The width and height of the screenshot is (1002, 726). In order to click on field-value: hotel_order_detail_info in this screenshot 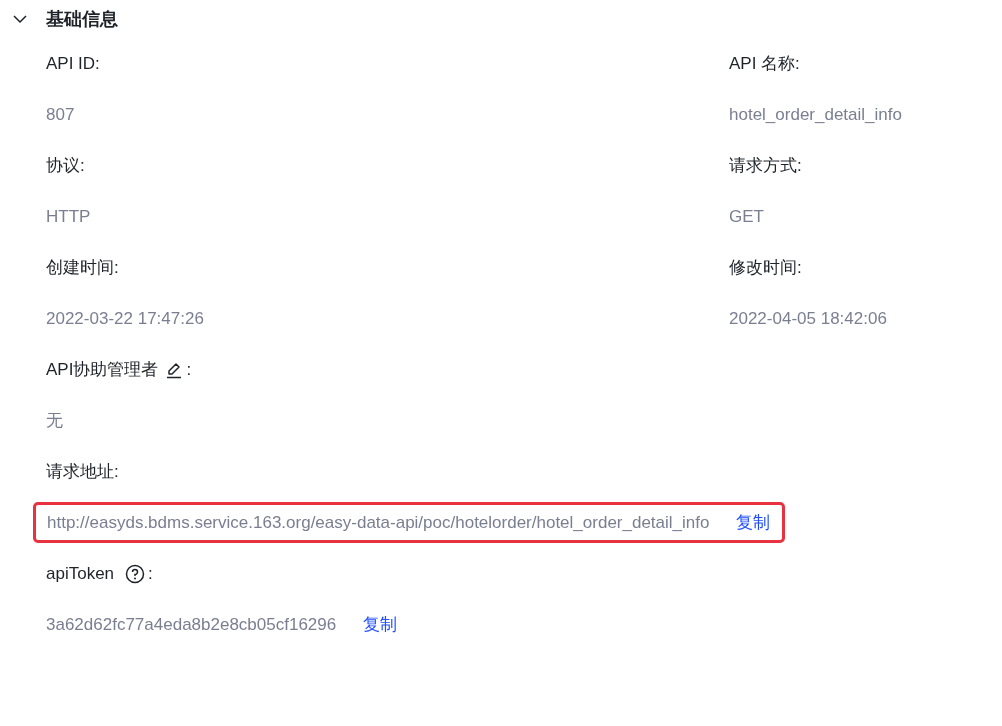, I will do `click(815, 114)`.